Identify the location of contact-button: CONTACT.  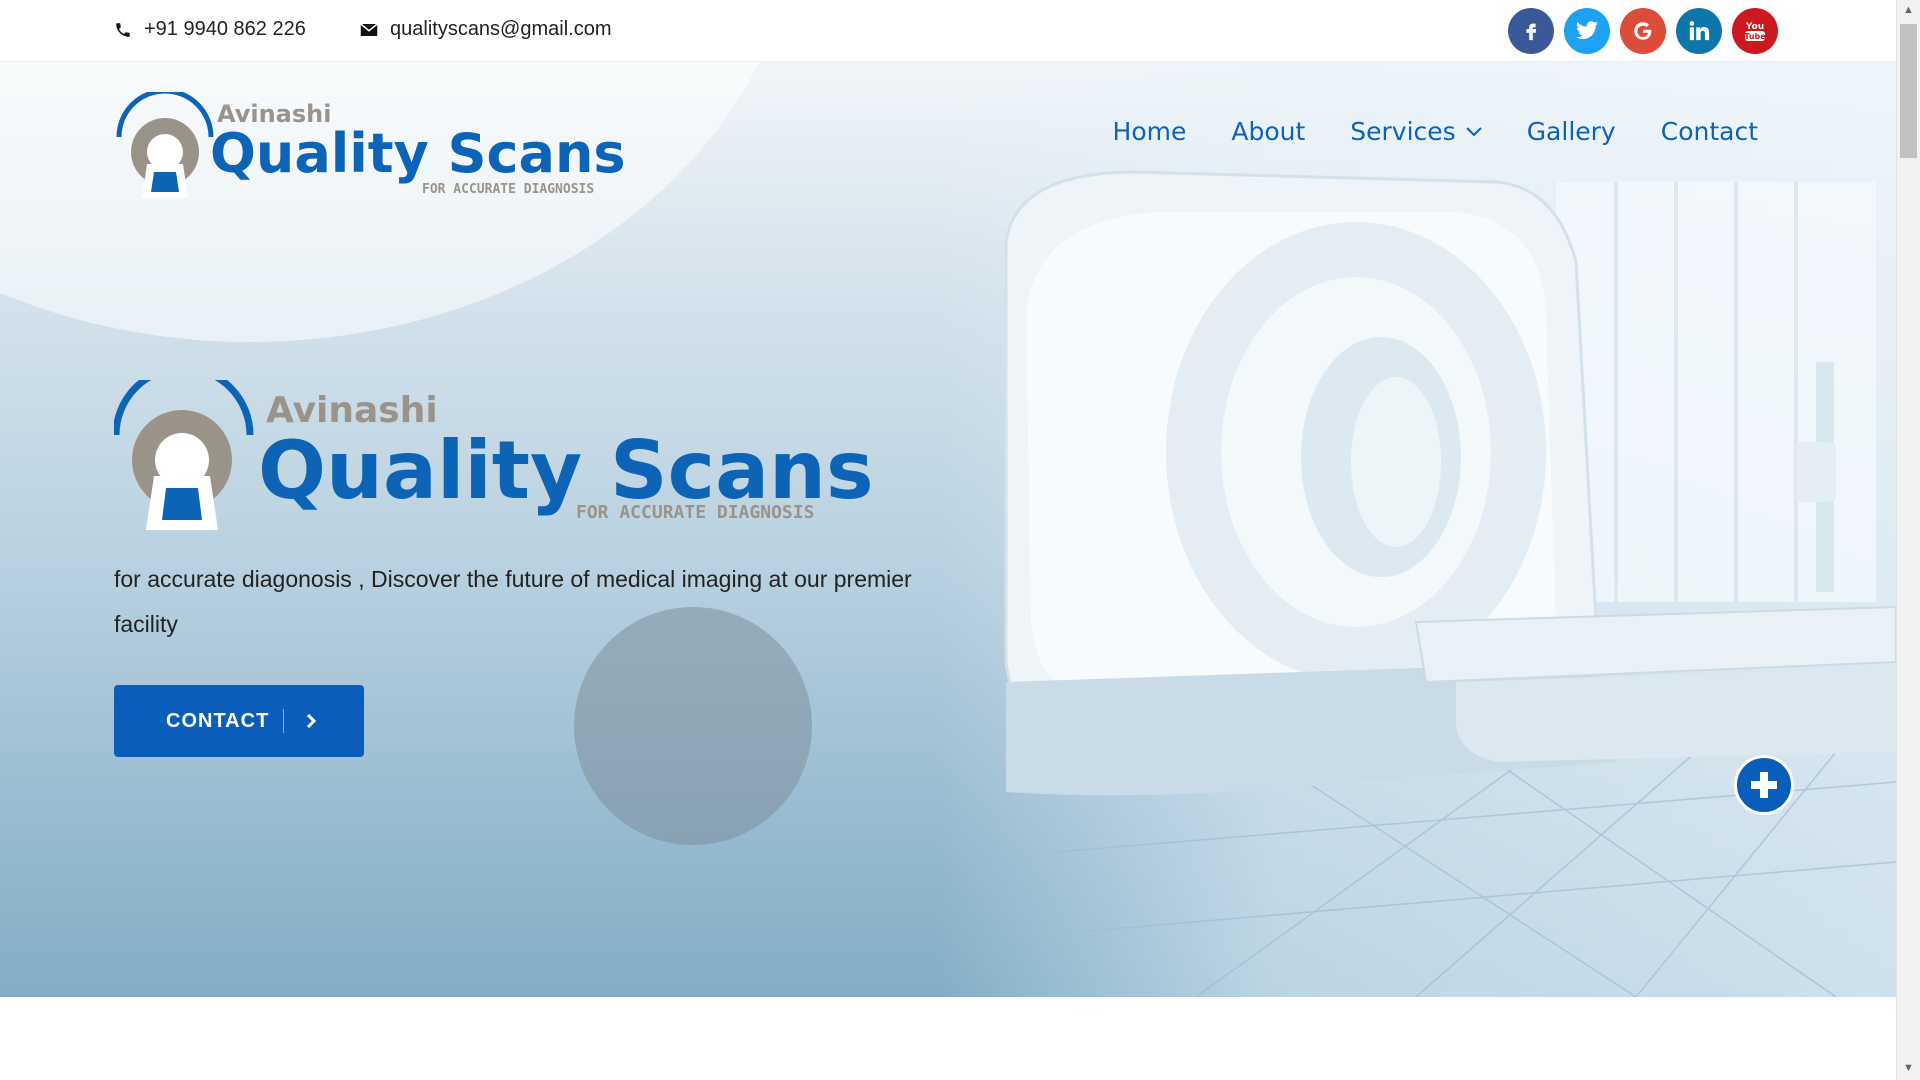
(239, 721).